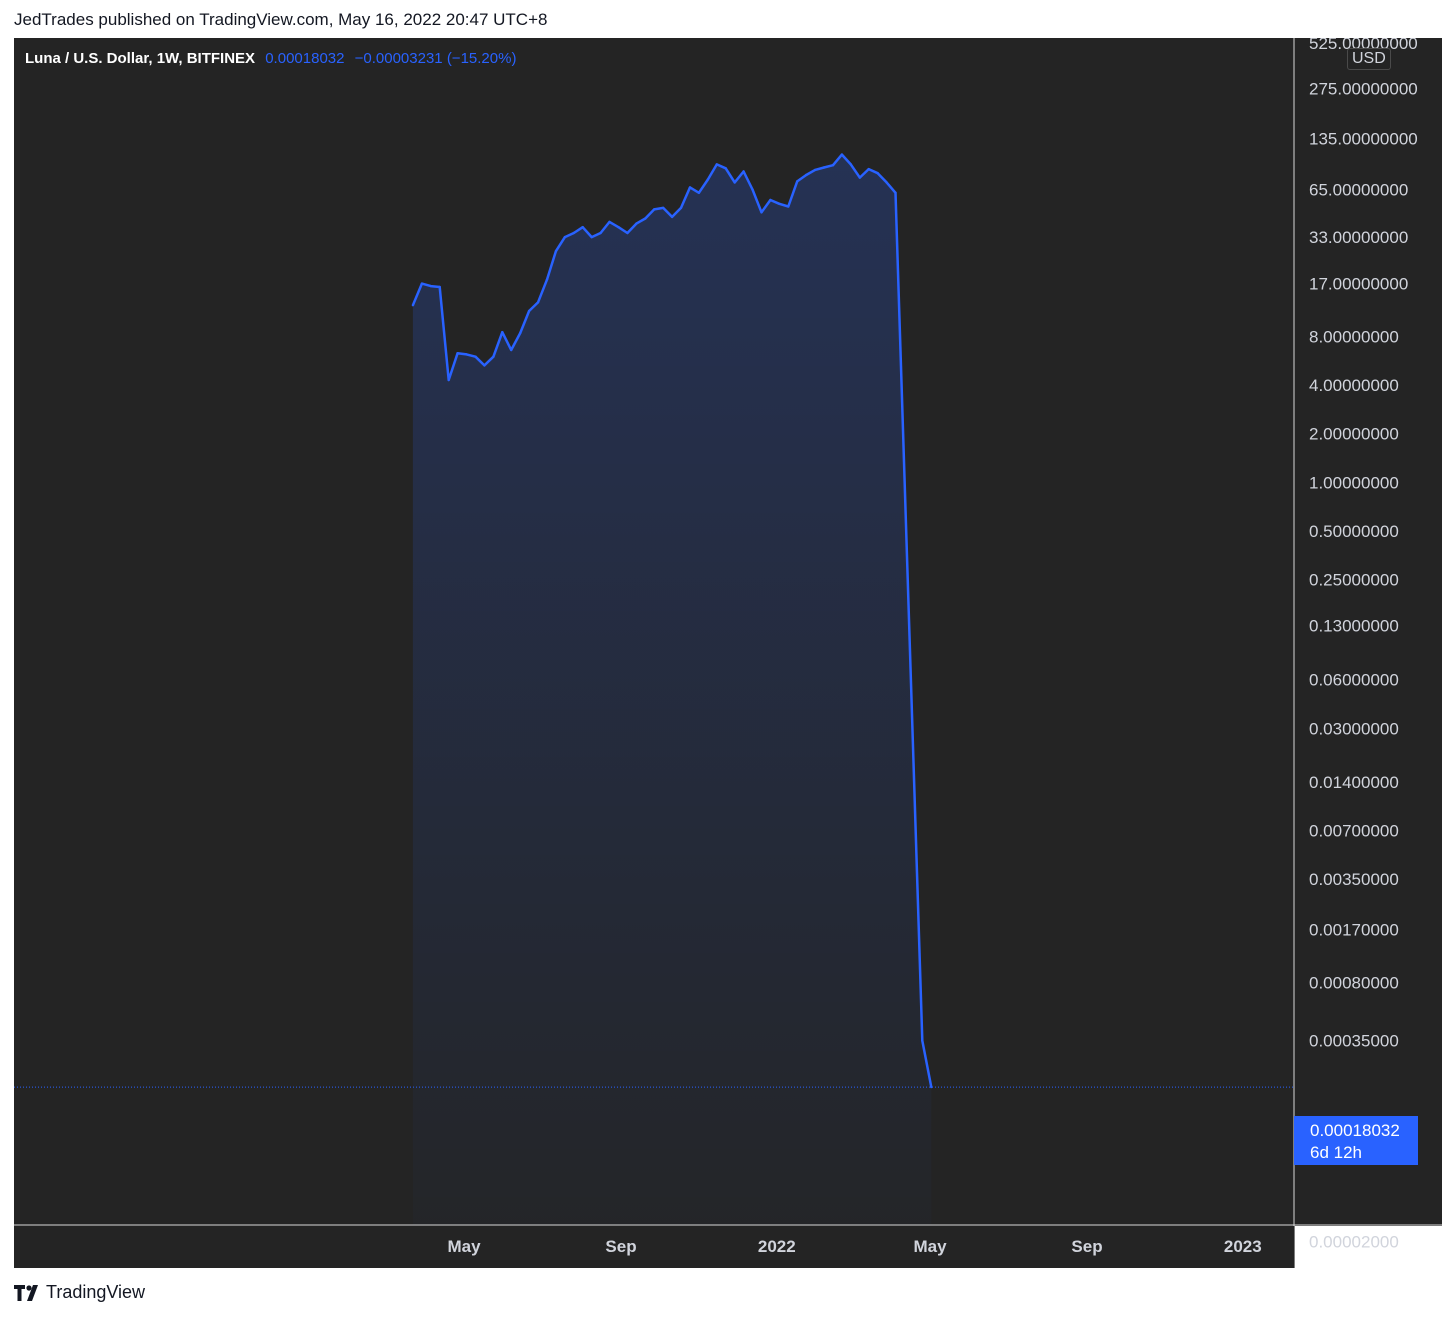 Image resolution: width=1456 pixels, height=1317 pixels. What do you see at coordinates (1358, 190) in the screenshot?
I see `price-tick-label: 65.00000000` at bounding box center [1358, 190].